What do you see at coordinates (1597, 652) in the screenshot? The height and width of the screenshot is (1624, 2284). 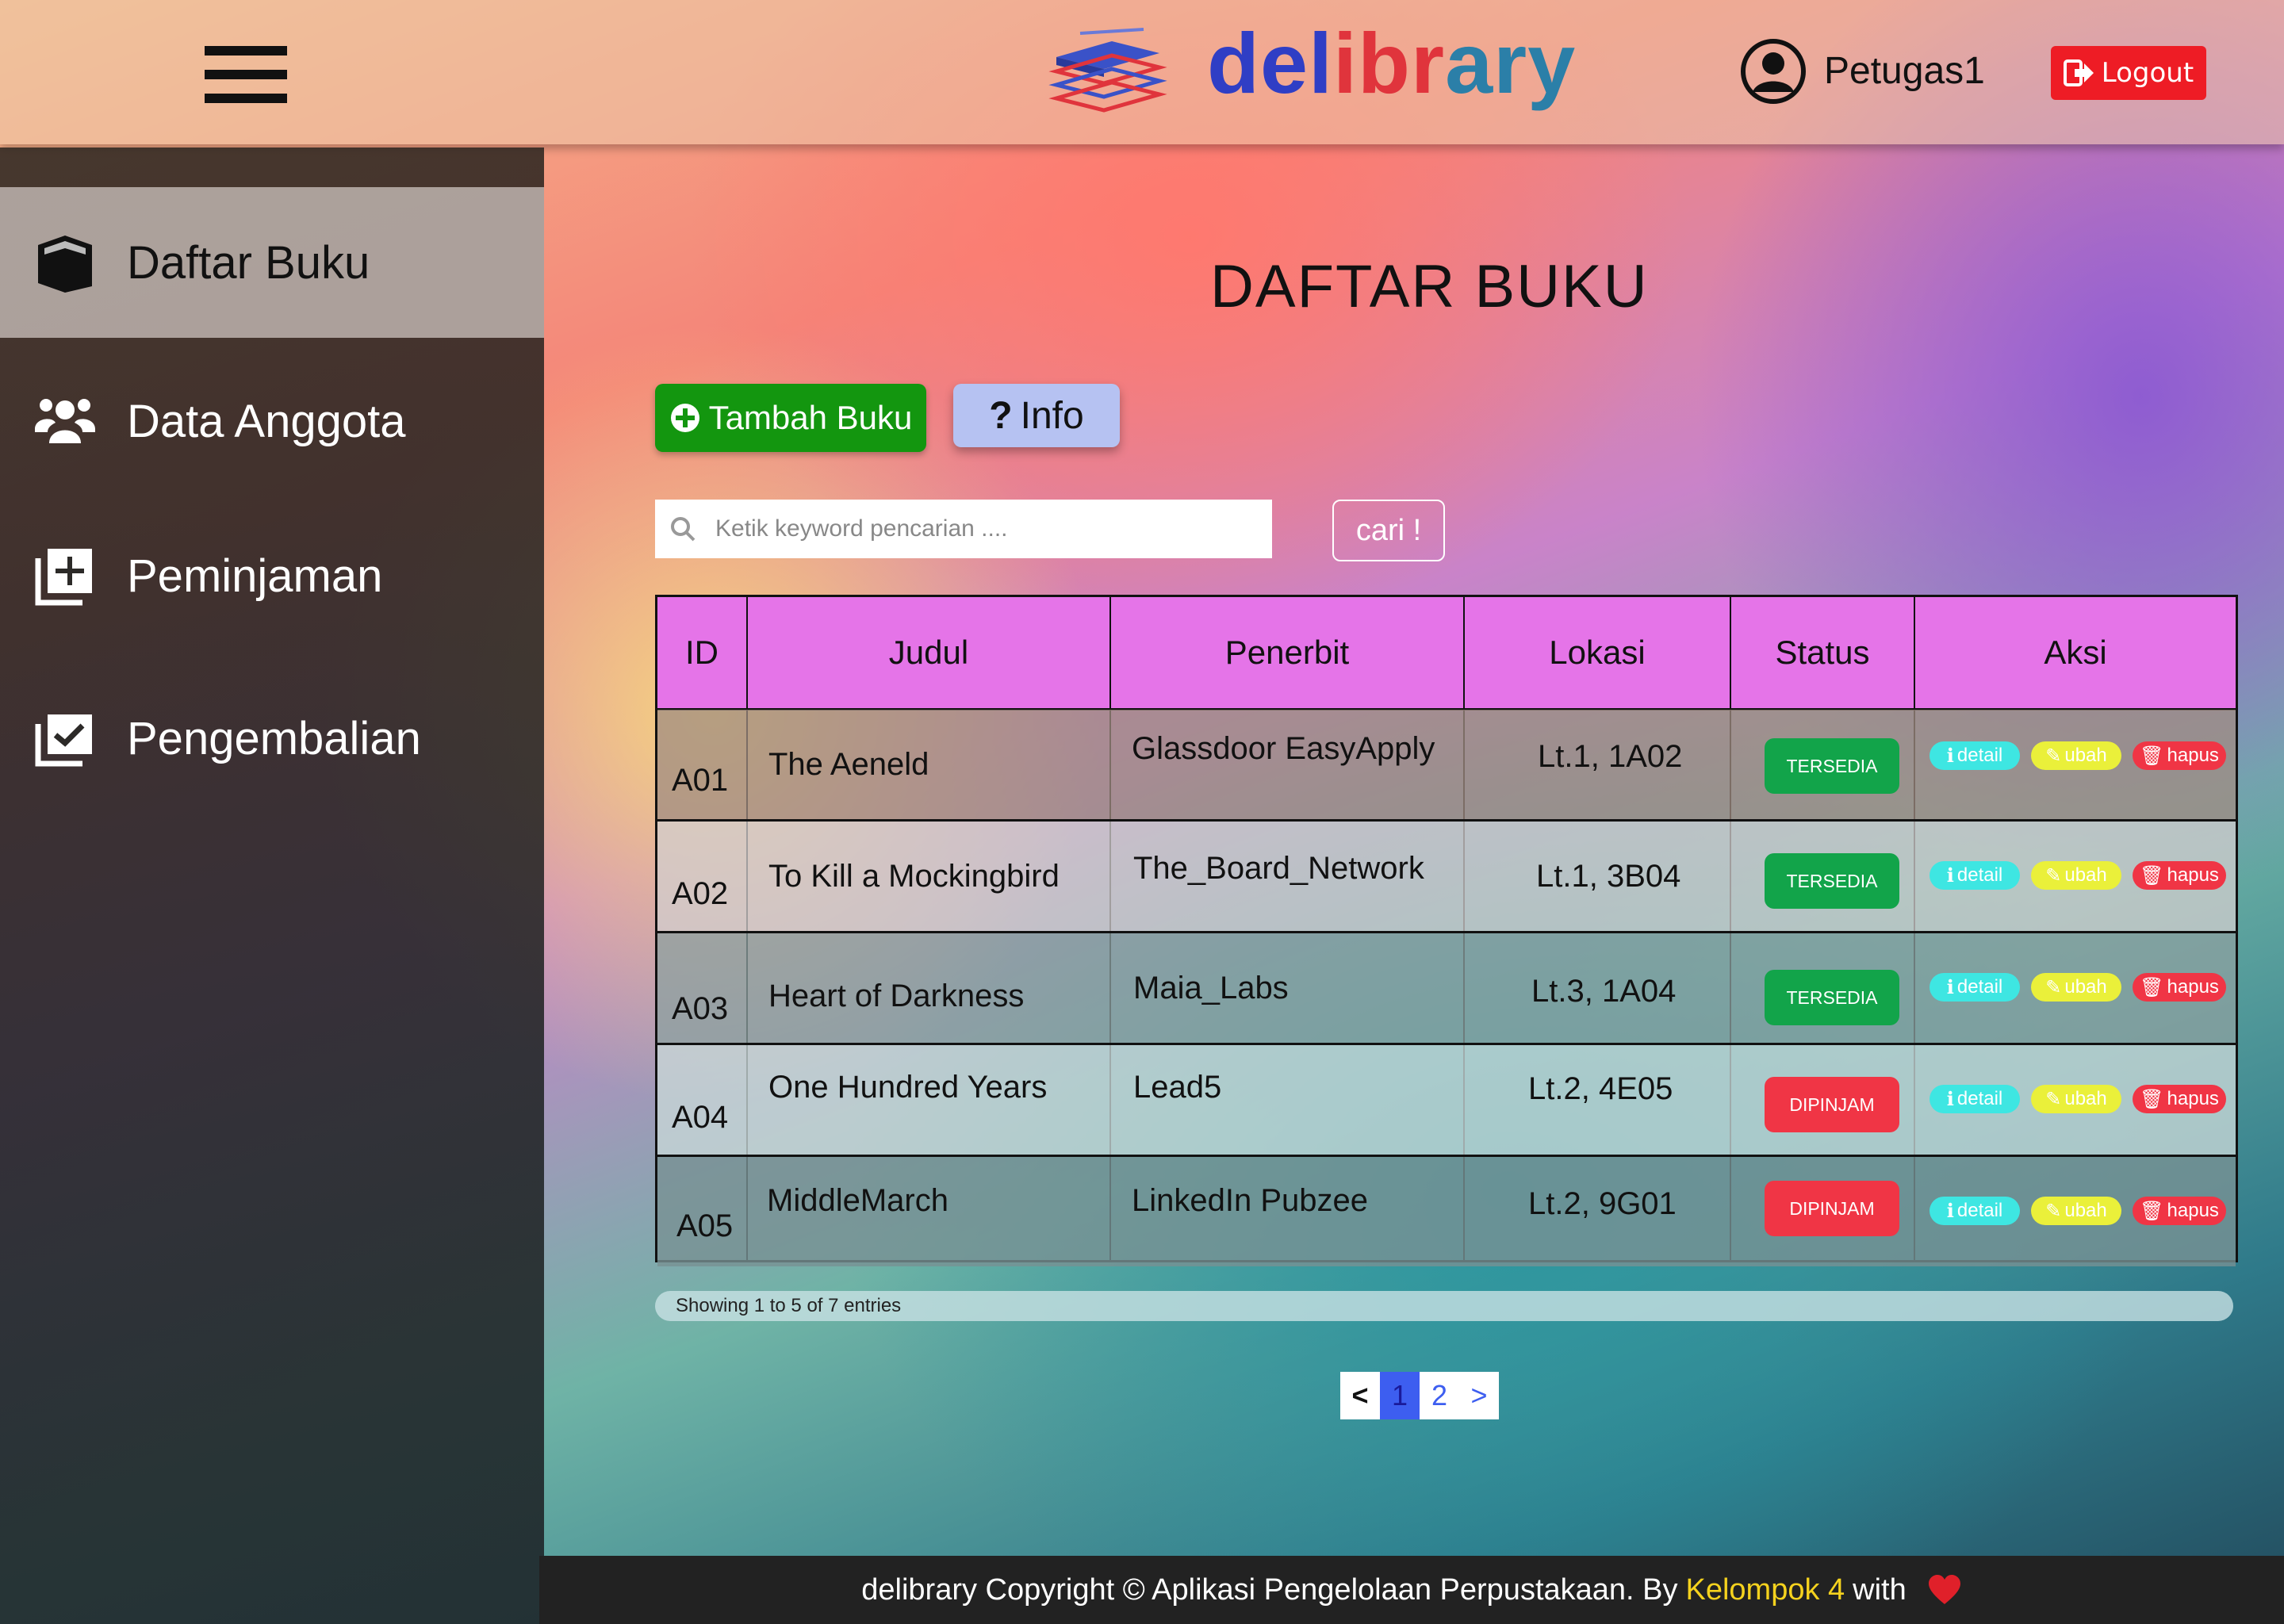 I see `column-header-lokasi: Lokasi` at bounding box center [1597, 652].